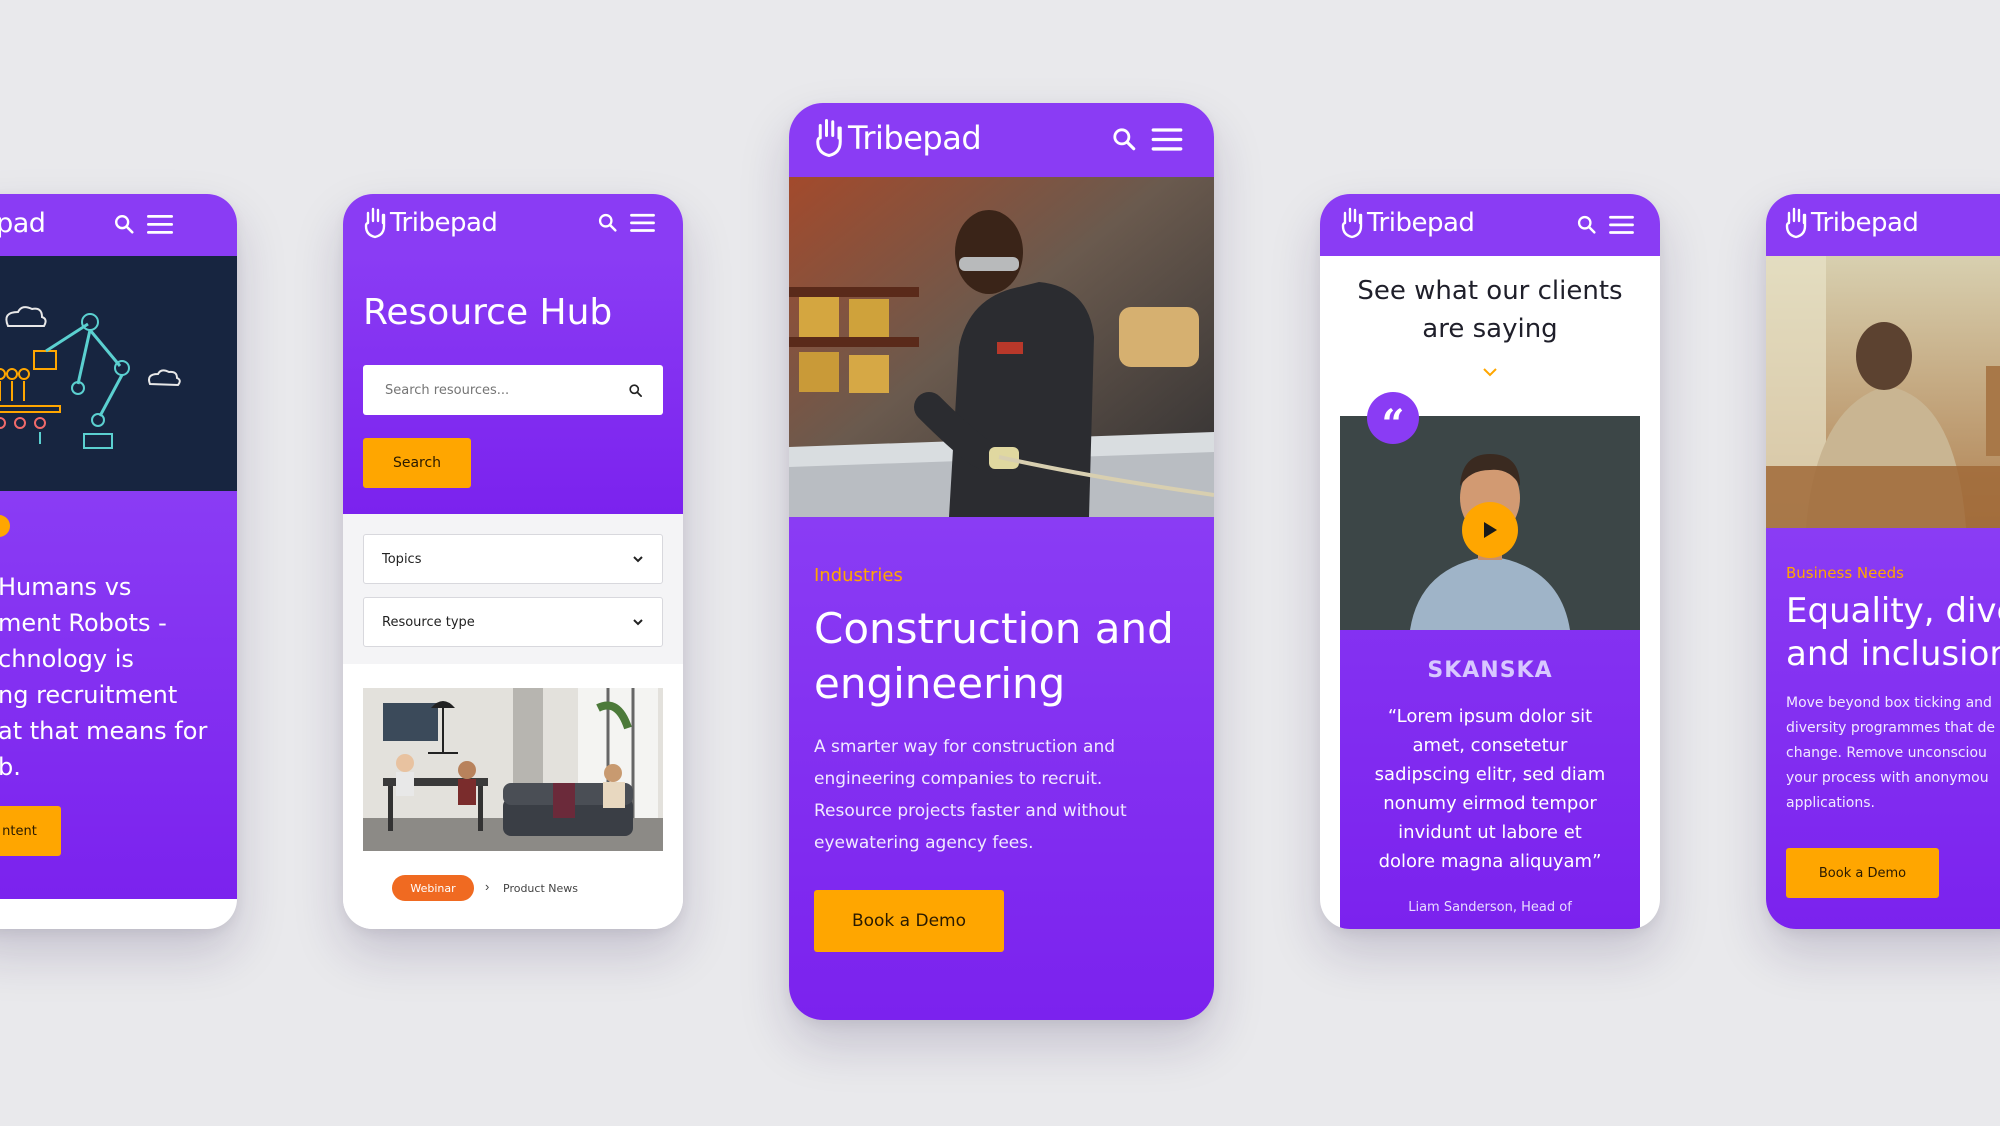 The height and width of the screenshot is (1126, 2000). What do you see at coordinates (1001, 347) in the screenshot?
I see `hero-image-worker` at bounding box center [1001, 347].